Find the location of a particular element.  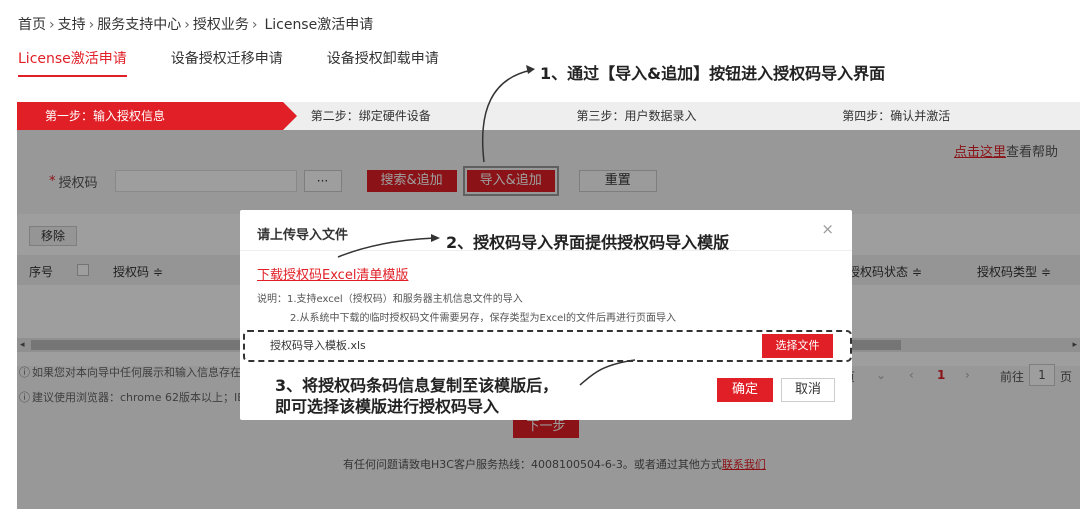

breadcrumb-license-business: 授权业务 is located at coordinates (221, 25).